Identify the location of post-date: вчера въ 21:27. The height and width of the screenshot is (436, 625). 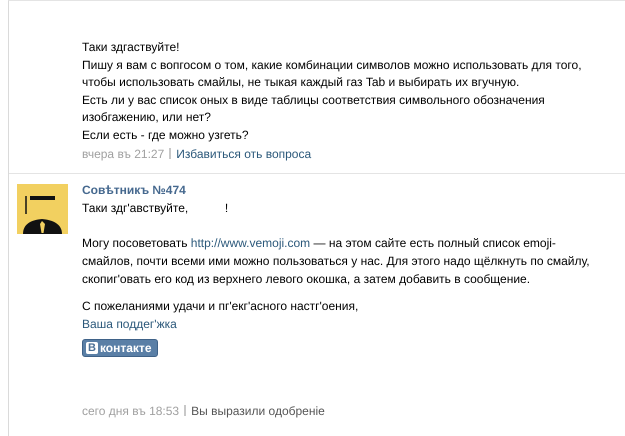
(123, 153).